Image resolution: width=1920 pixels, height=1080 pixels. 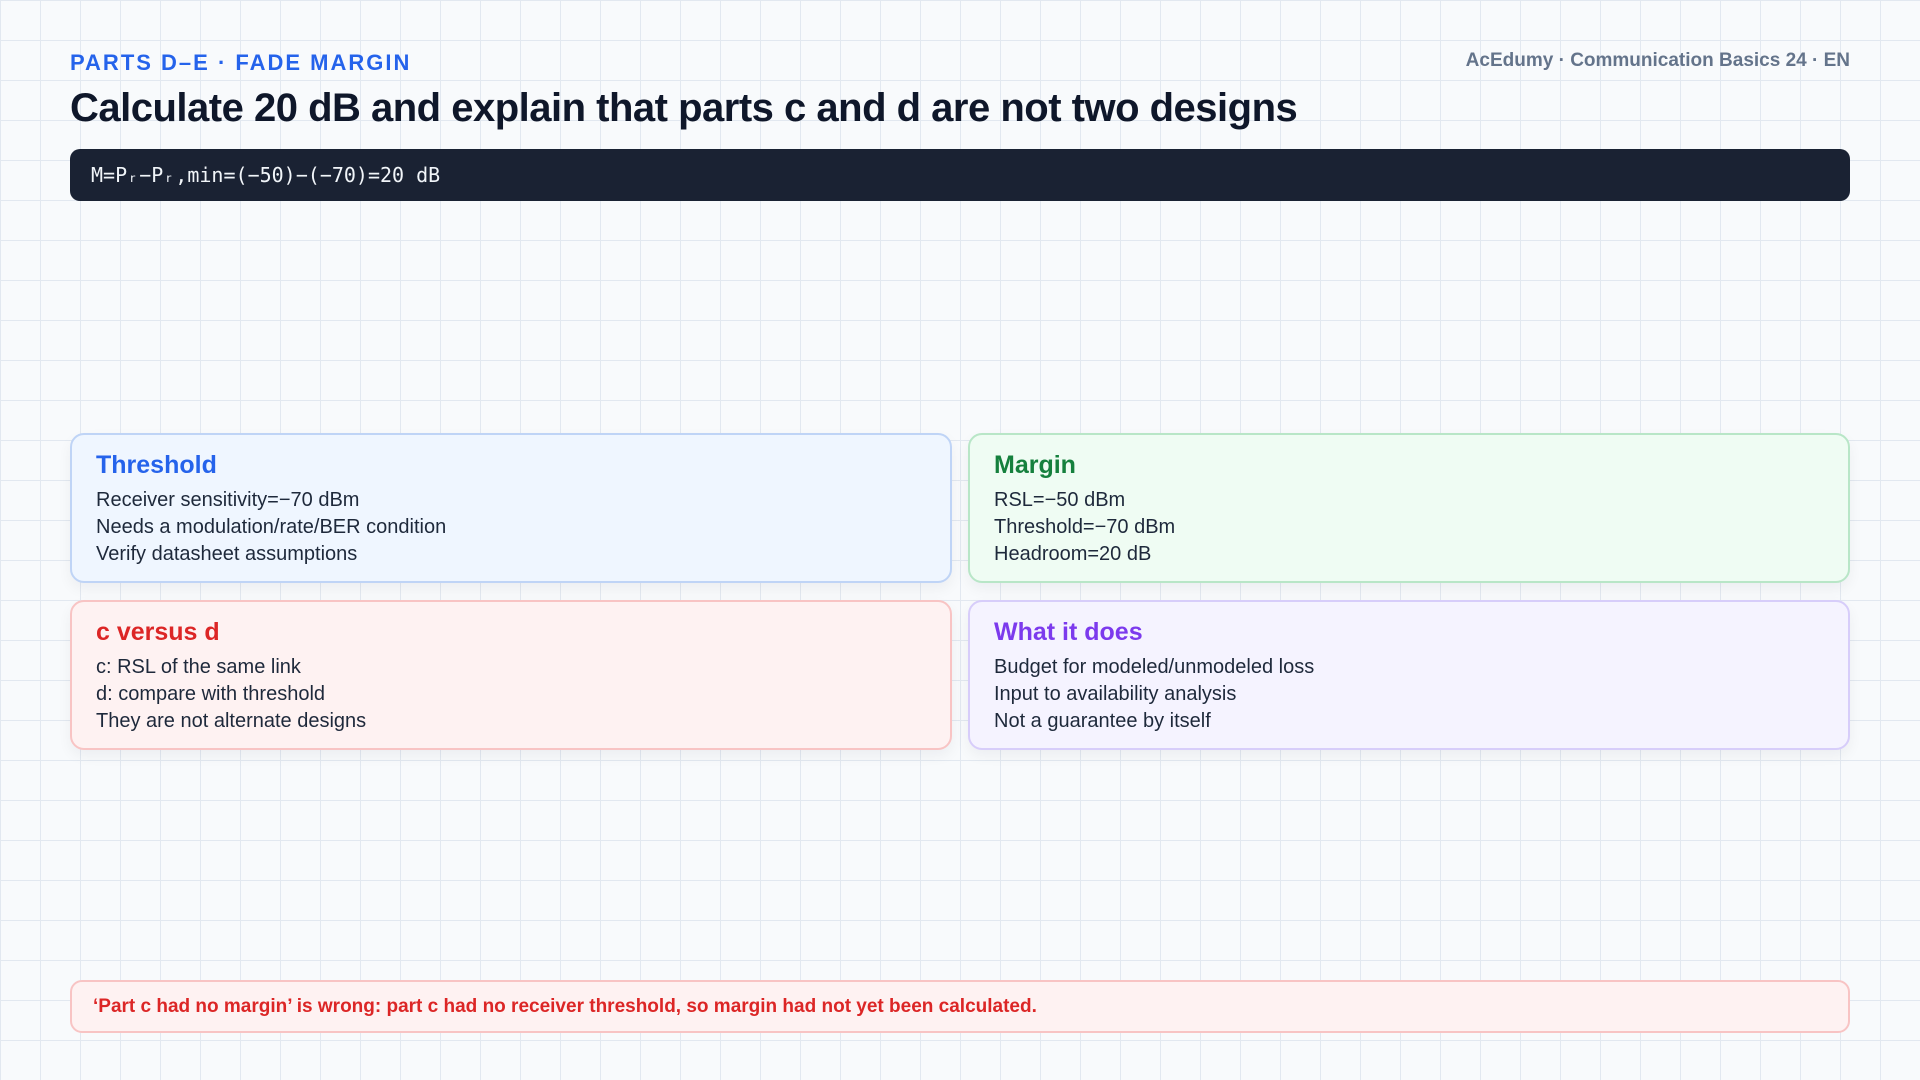 What do you see at coordinates (271, 526) in the screenshot?
I see `card-line: Needs a modulation/rate/BER condition` at bounding box center [271, 526].